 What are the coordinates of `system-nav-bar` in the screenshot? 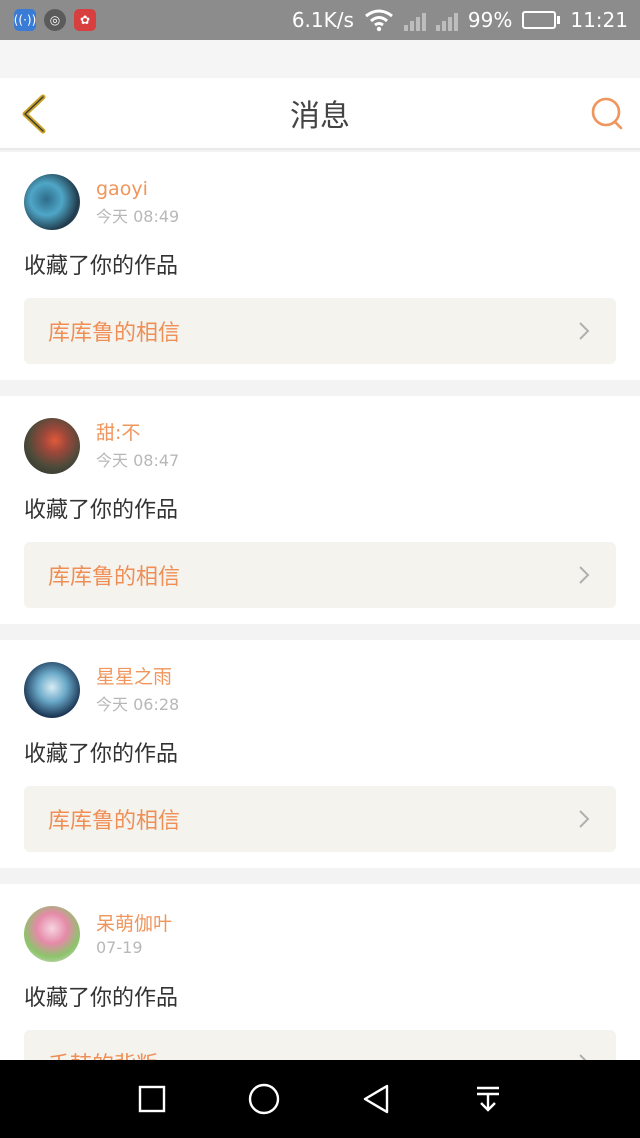 It's located at (320, 1099).